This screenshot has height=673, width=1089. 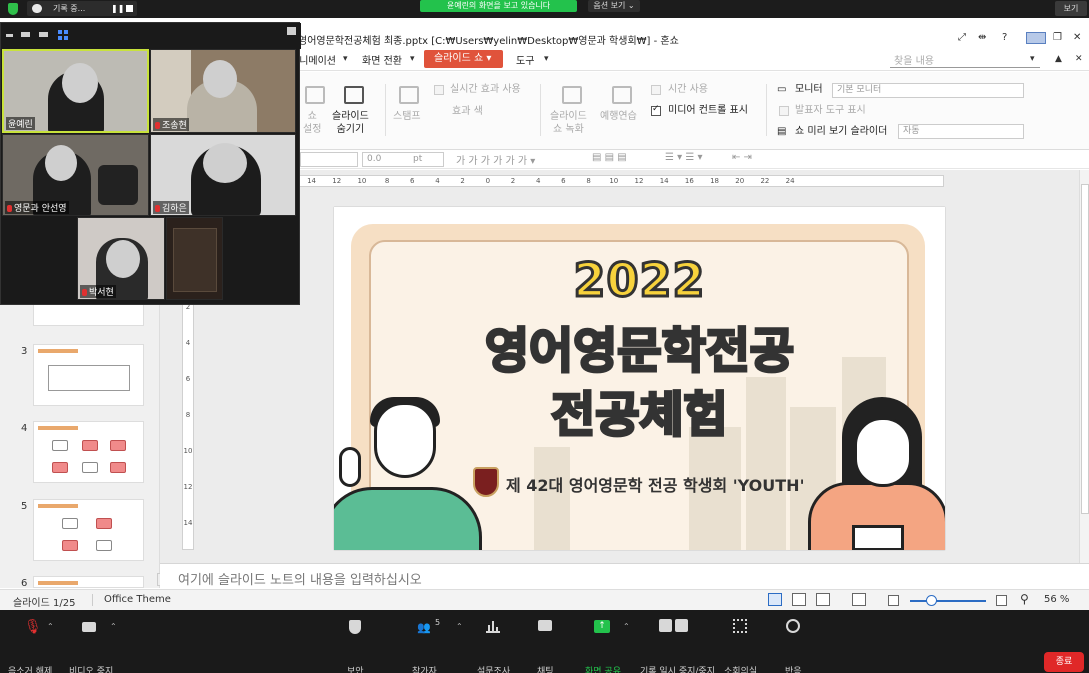 I want to click on ribbon-toggle-icon: ⇹, so click(x=982, y=37).